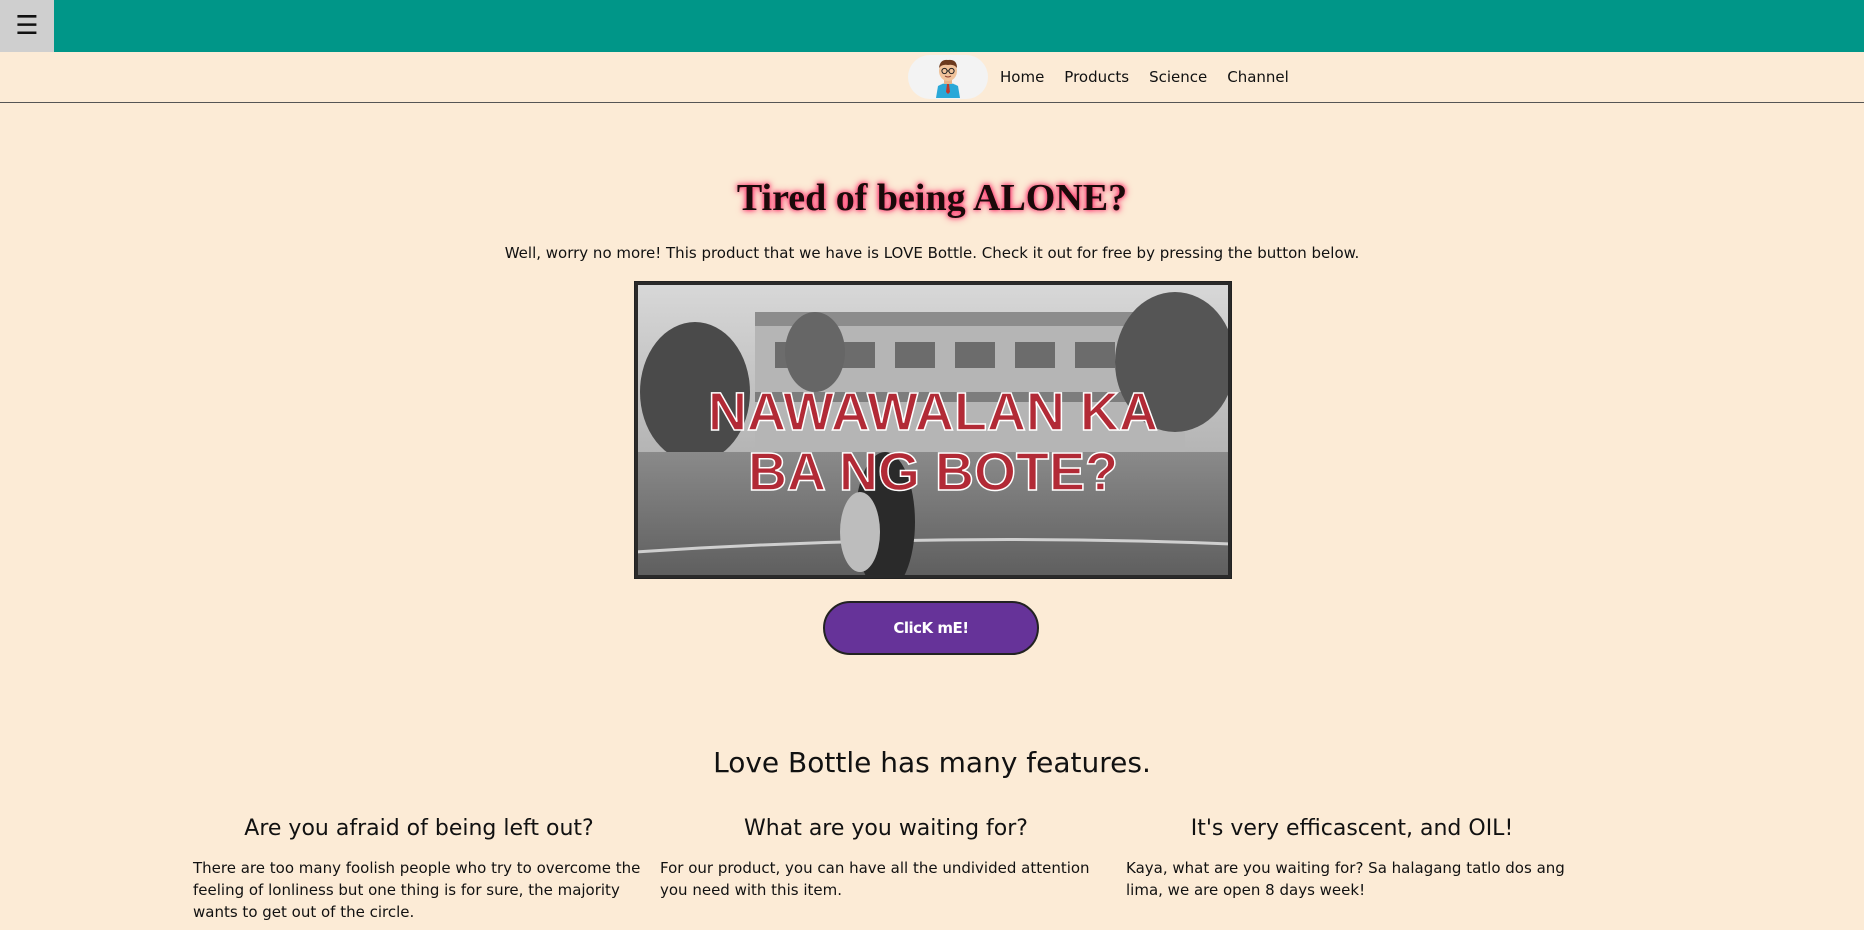 Image resolution: width=1864 pixels, height=930 pixels. Describe the element at coordinates (1022, 77) in the screenshot. I see `nav-link-home: Home` at that location.